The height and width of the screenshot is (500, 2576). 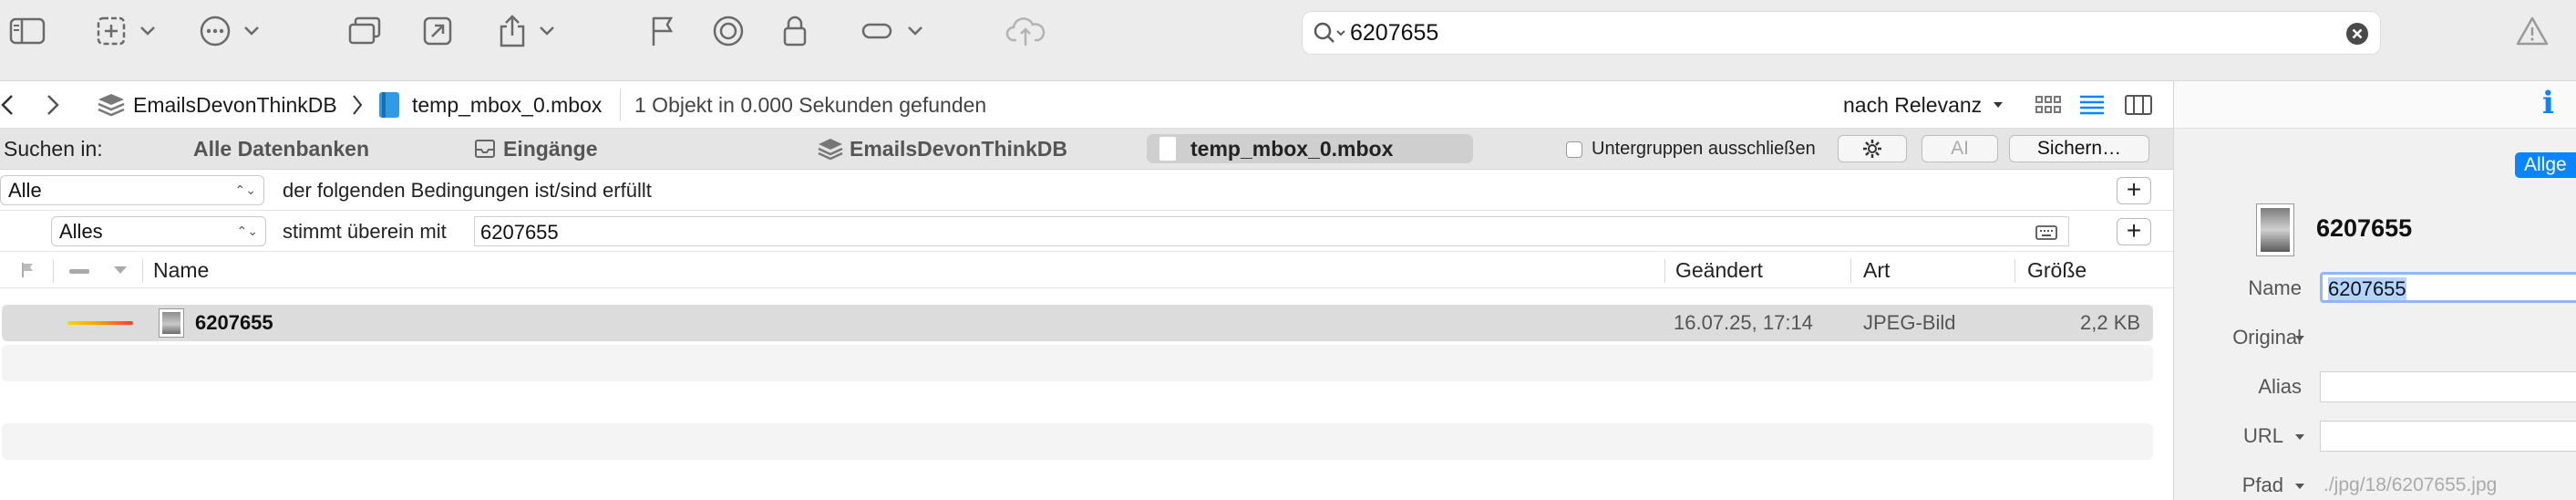 I want to click on scope-label: Suchen in:, so click(x=53, y=149).